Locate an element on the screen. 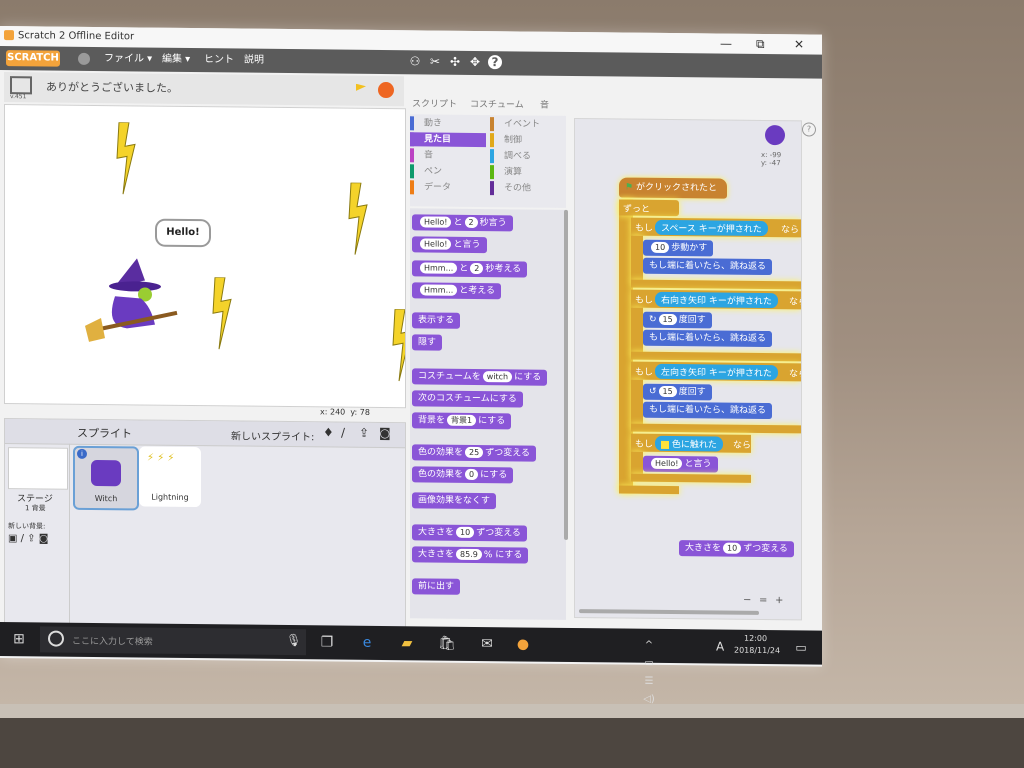  category-motion: 動き is located at coordinates (426, 123).